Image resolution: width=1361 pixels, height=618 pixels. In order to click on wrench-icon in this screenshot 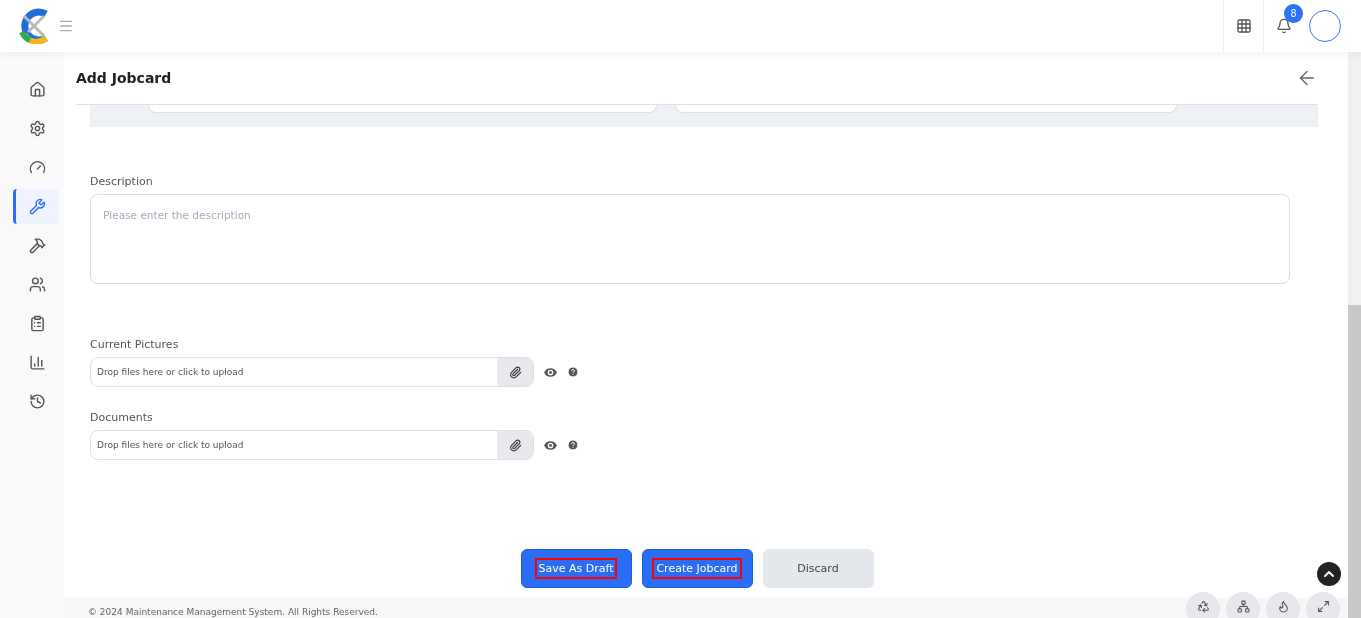, I will do `click(37, 206)`.